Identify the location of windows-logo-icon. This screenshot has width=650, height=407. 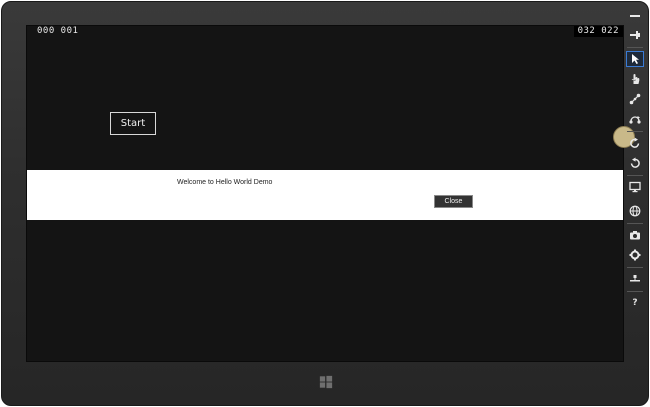
(326, 382).